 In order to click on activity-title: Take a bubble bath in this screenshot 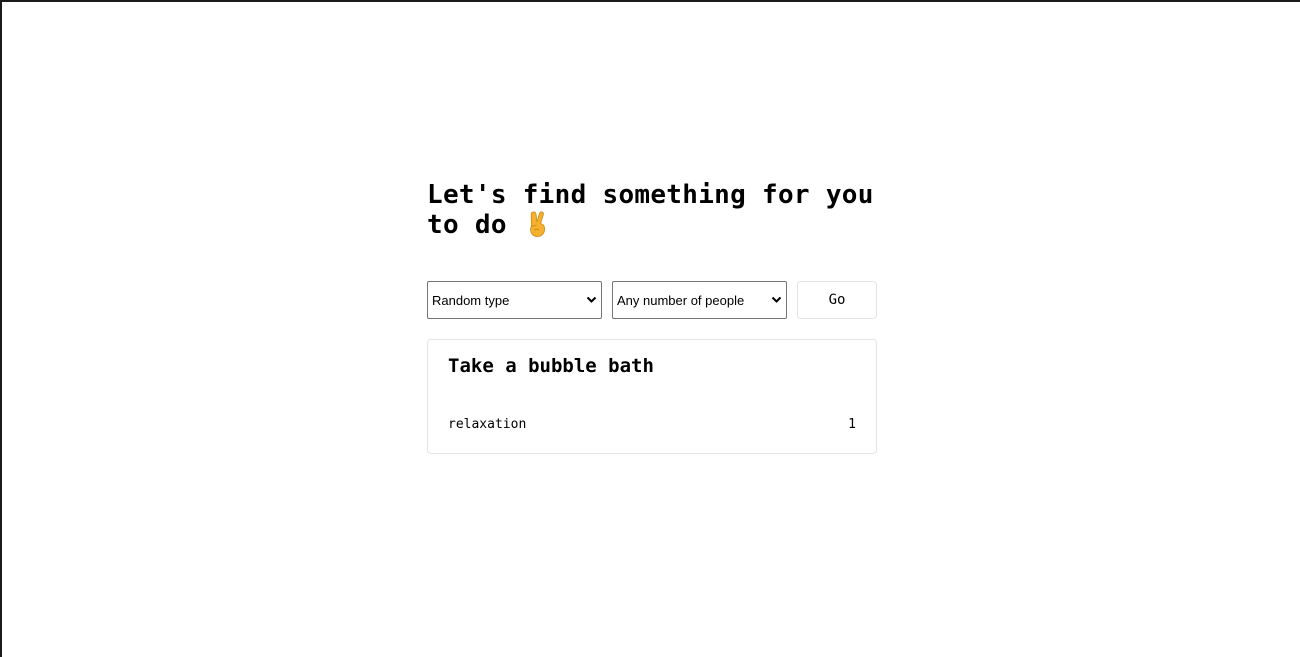, I will do `click(551, 366)`.